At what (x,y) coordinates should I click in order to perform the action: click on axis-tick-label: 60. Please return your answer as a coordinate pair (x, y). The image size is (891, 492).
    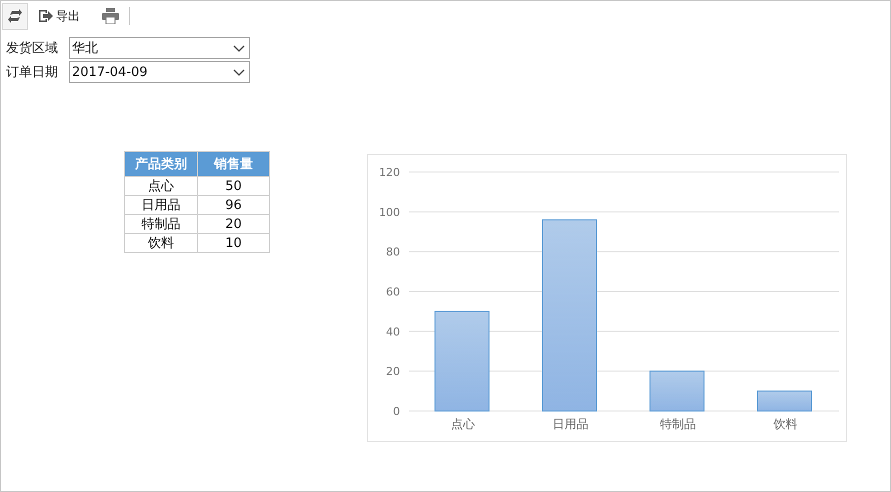
    Looking at the image, I should click on (393, 292).